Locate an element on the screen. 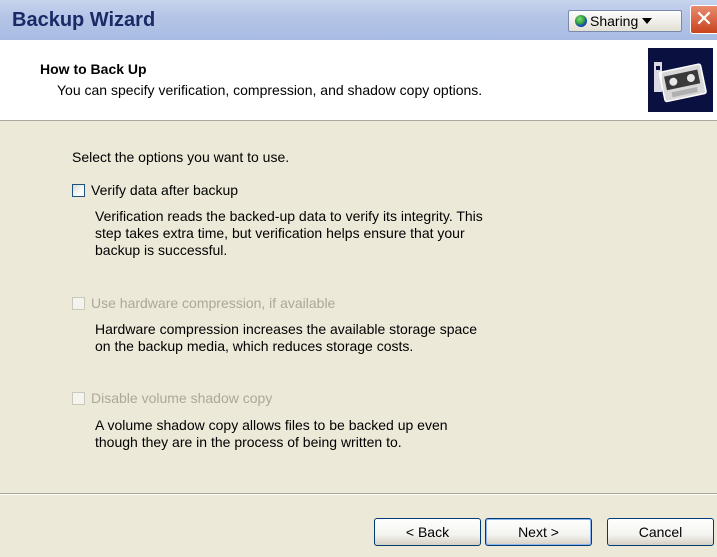 This screenshot has width=717, height=557. disable-shadow-copy-checkbox is located at coordinates (78, 398).